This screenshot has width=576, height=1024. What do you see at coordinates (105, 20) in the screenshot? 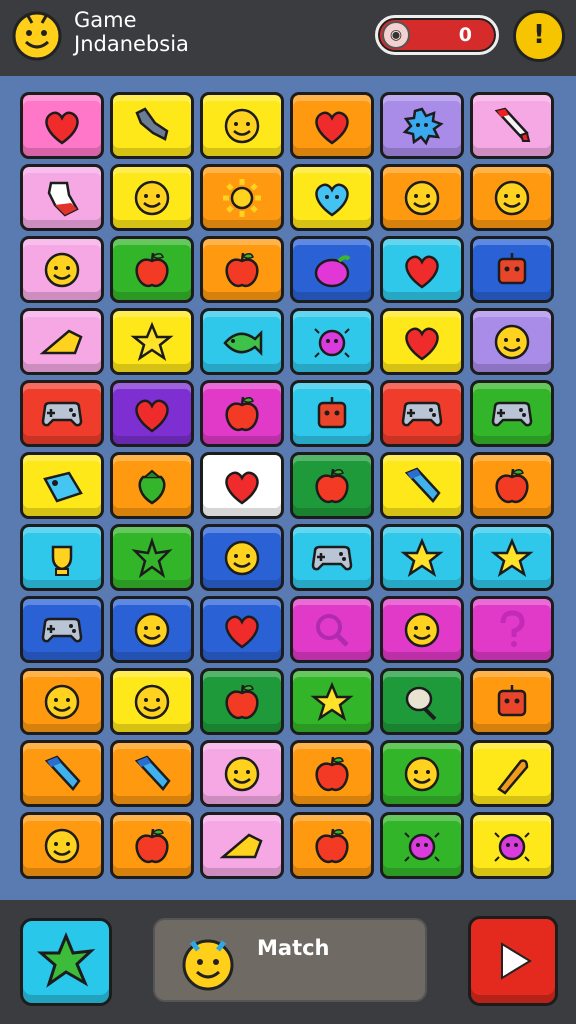
I see `title-line-1: Game` at bounding box center [105, 20].